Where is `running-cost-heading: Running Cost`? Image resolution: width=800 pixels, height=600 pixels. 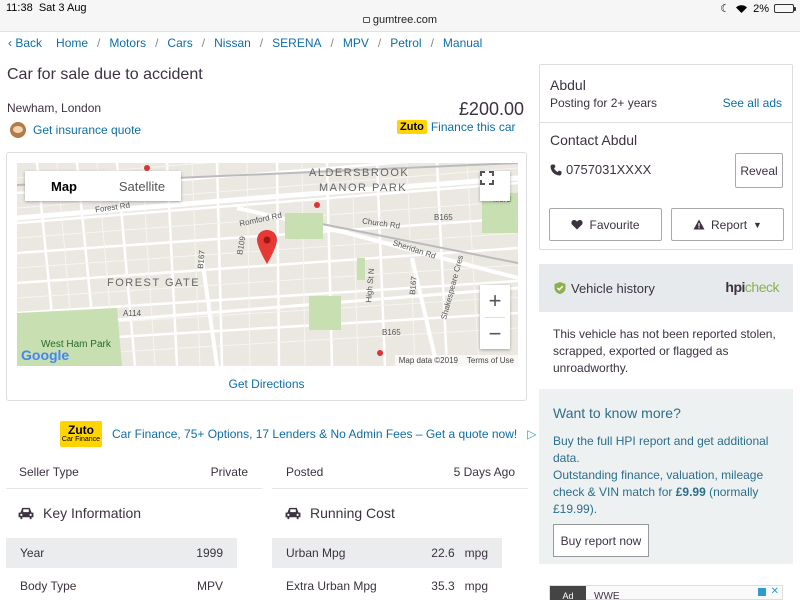 running-cost-heading: Running Cost is located at coordinates (339, 513).